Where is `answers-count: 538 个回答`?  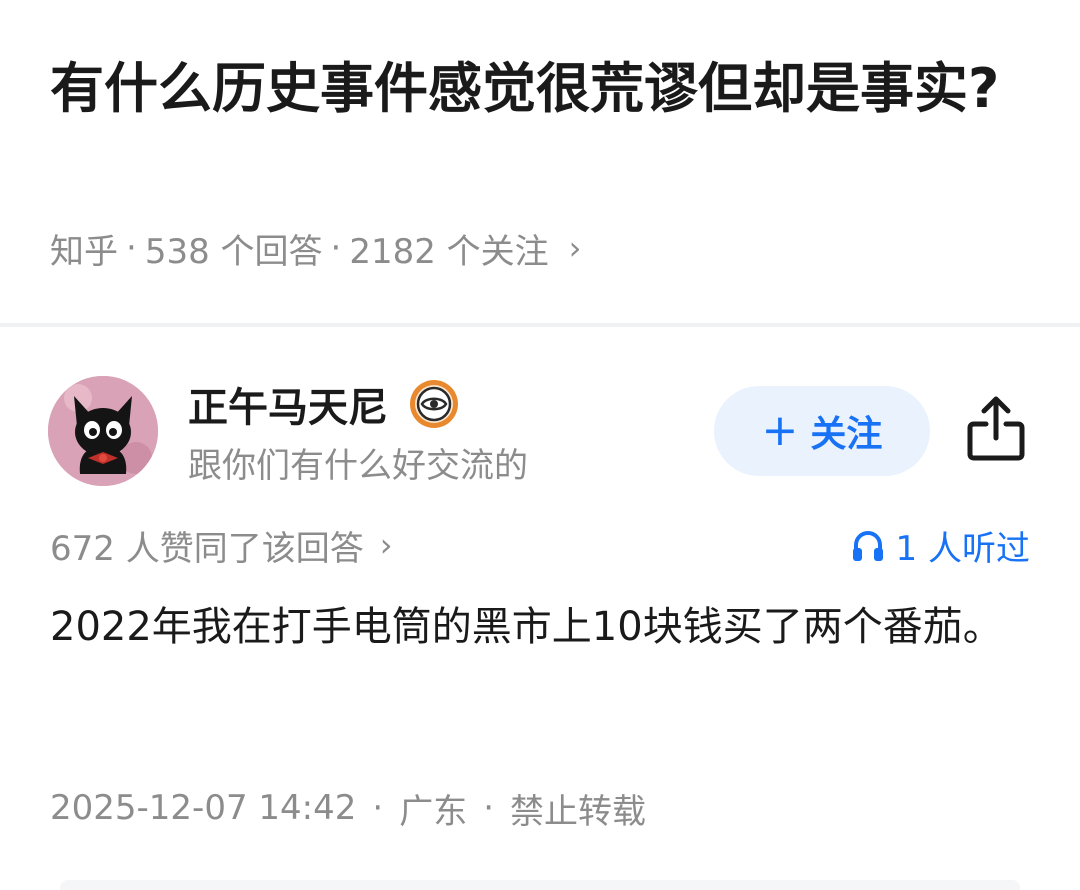
answers-count: 538 个回答 is located at coordinates (233, 251).